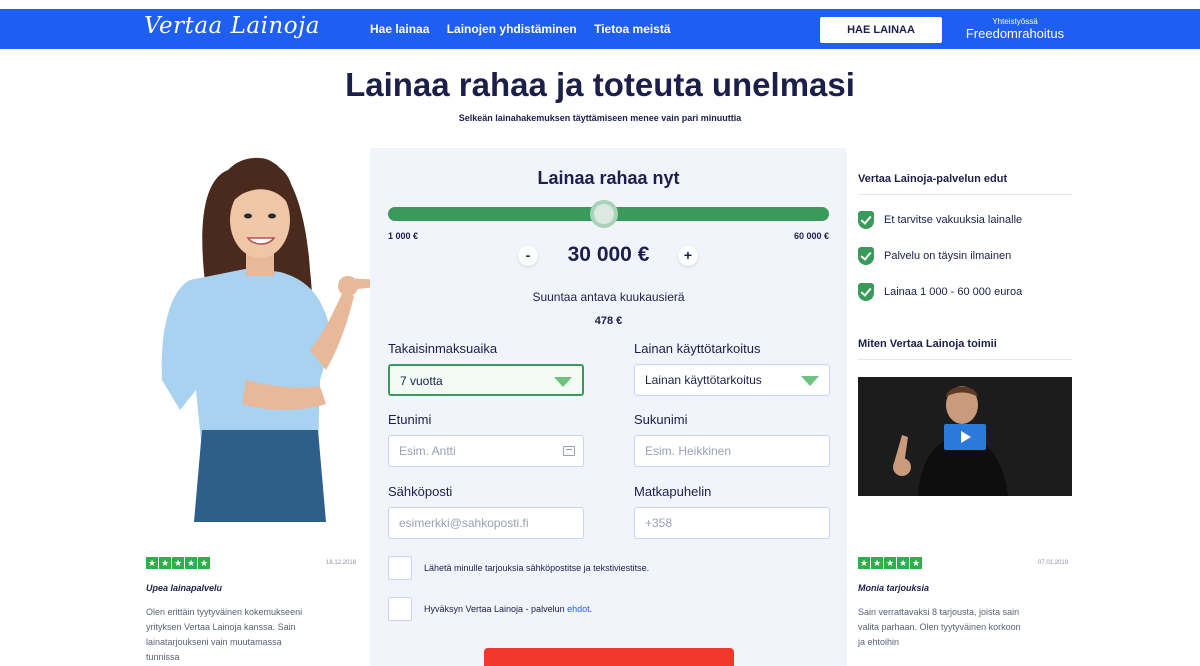  I want to click on repayment-period-label: Takaisinmaksuaika, so click(443, 348).